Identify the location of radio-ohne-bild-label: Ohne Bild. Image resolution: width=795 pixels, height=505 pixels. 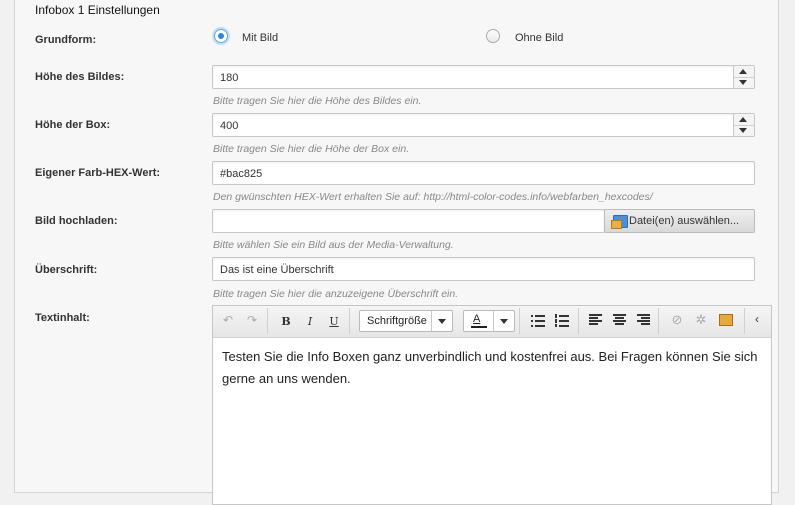
(539, 38).